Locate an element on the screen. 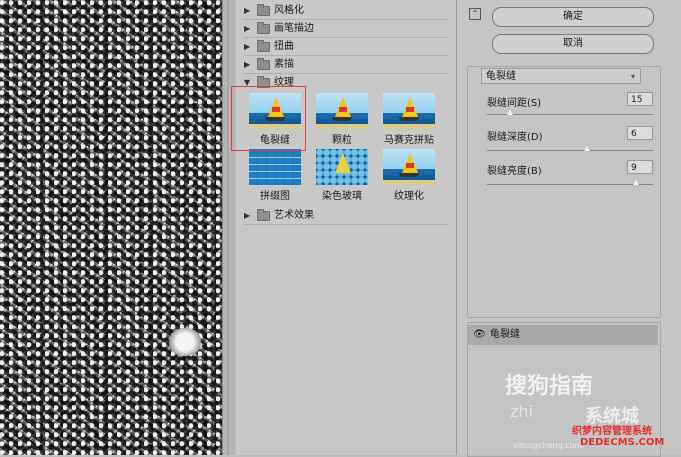 This screenshot has width=681, height=457. preview-scrollbar is located at coordinates (228, 227).